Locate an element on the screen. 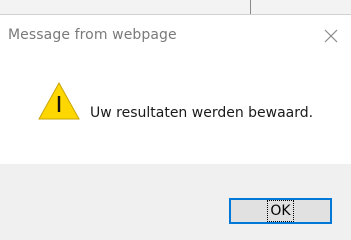  close-icon is located at coordinates (331, 36).